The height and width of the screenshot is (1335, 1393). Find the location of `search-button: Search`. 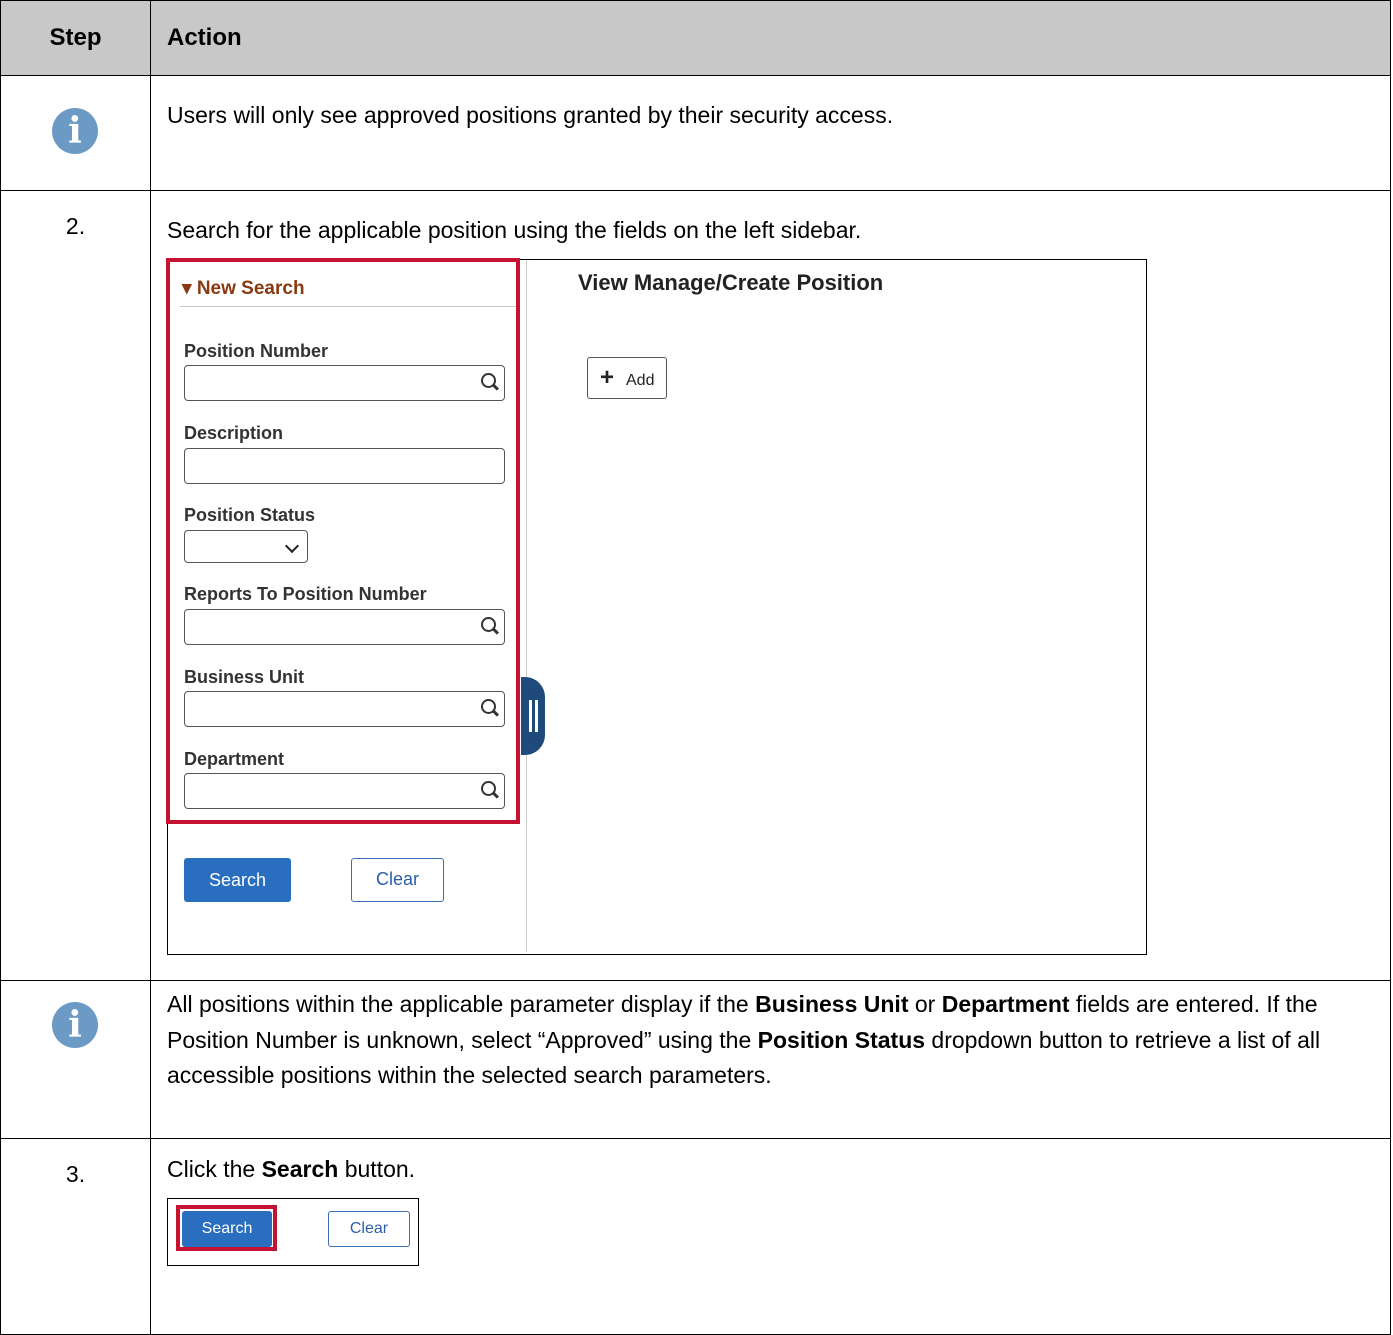

search-button: Search is located at coordinates (237, 879).